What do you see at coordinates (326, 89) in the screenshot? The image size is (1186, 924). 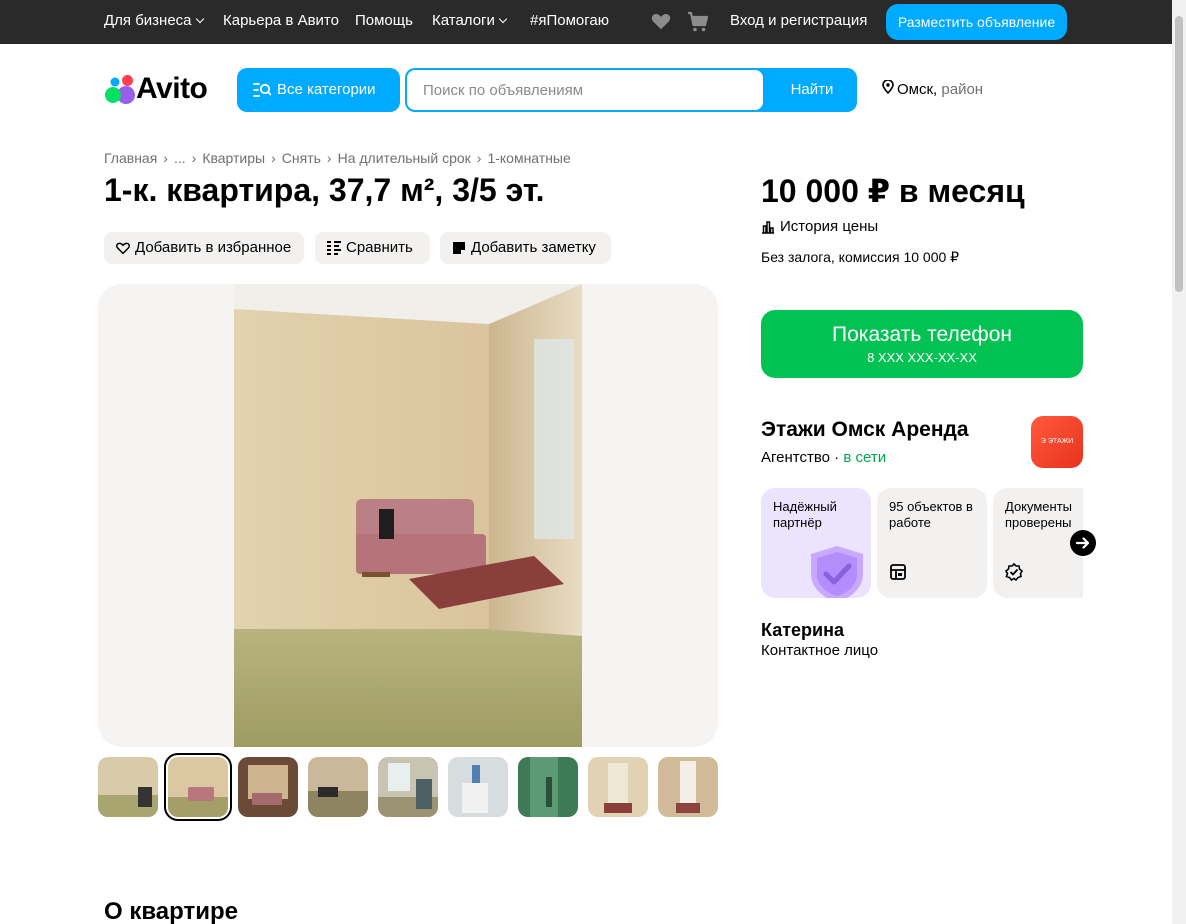 I see `all-categories-label: Все категории` at bounding box center [326, 89].